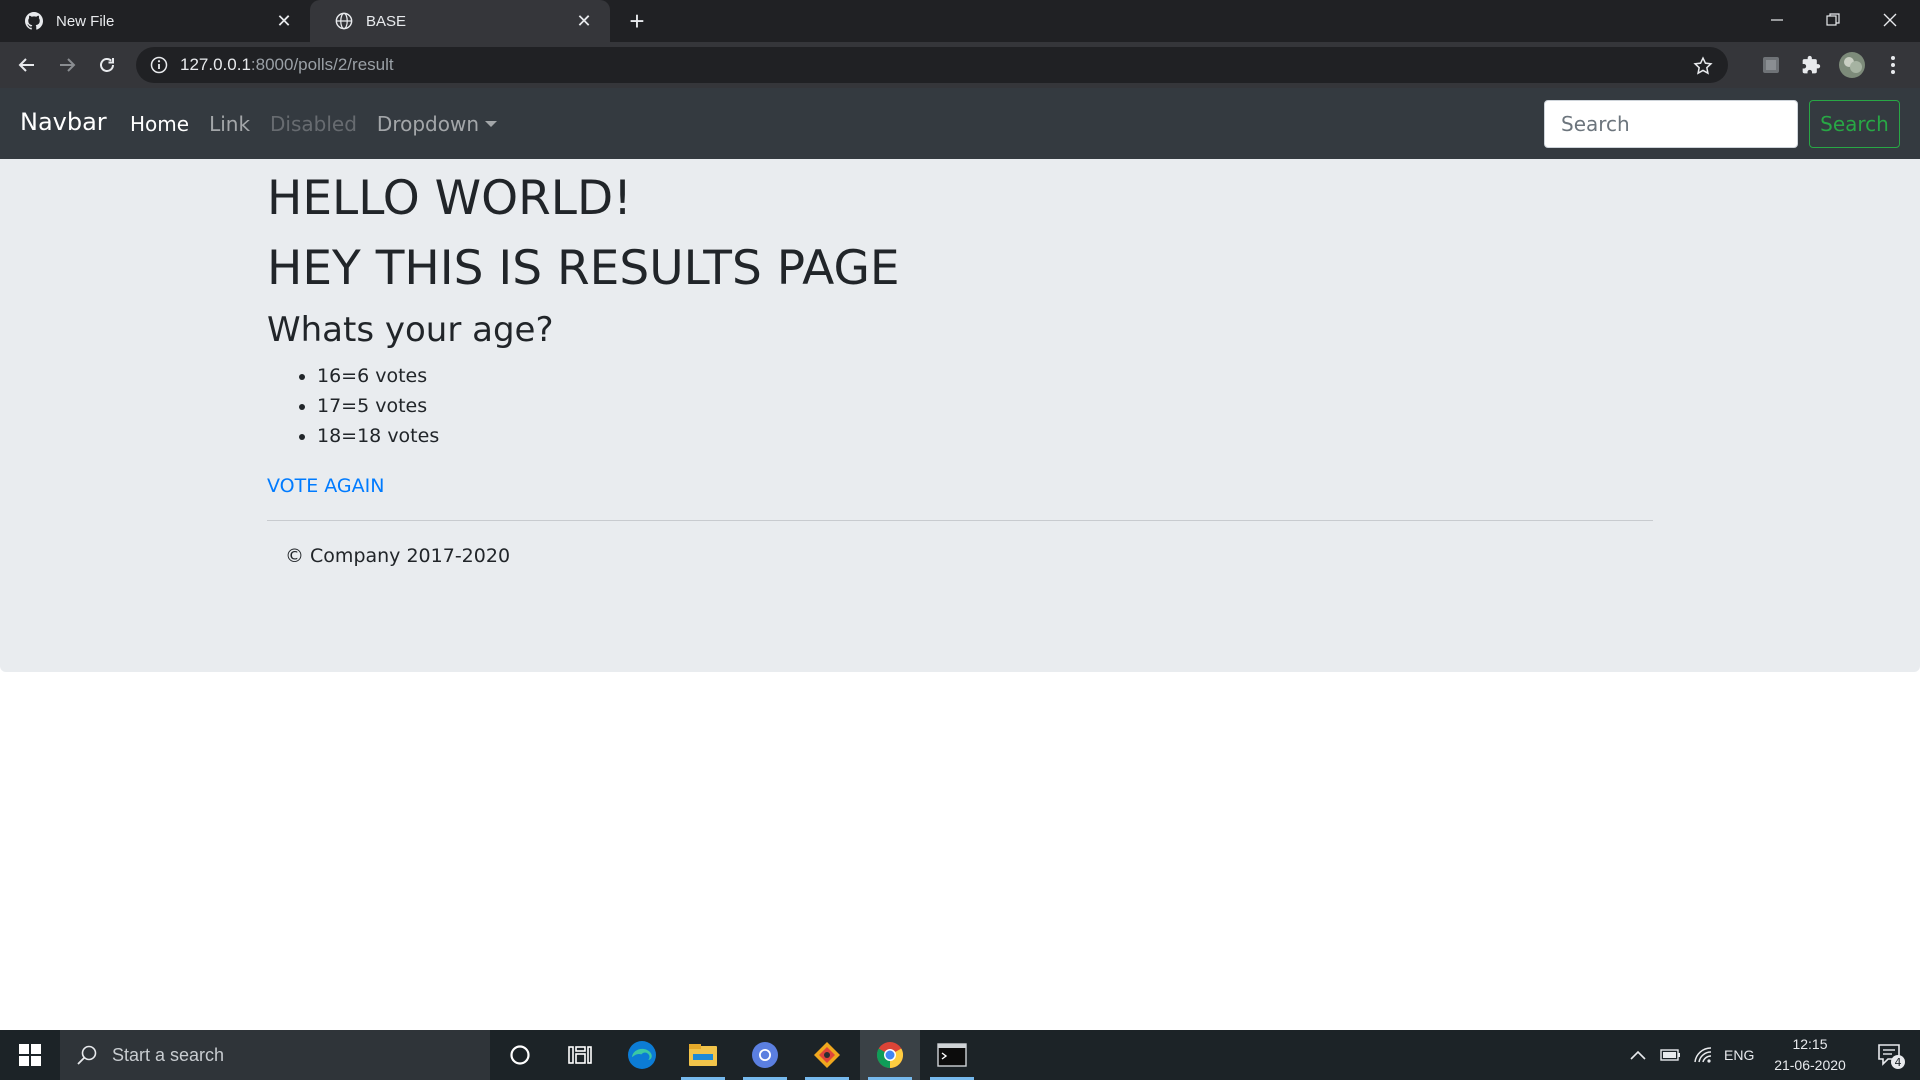  I want to click on extensions-puzzle-icon, so click(1811, 65).